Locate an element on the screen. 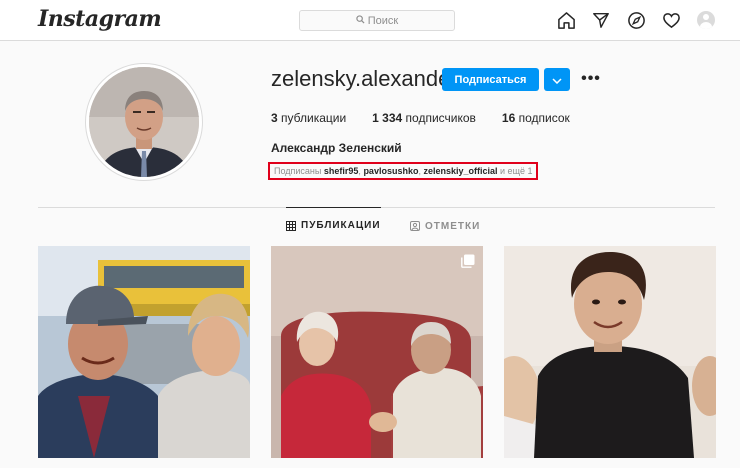 The image size is (740, 468). tab-posts-label: ПУБЛИКАЦИИ is located at coordinates (341, 225).